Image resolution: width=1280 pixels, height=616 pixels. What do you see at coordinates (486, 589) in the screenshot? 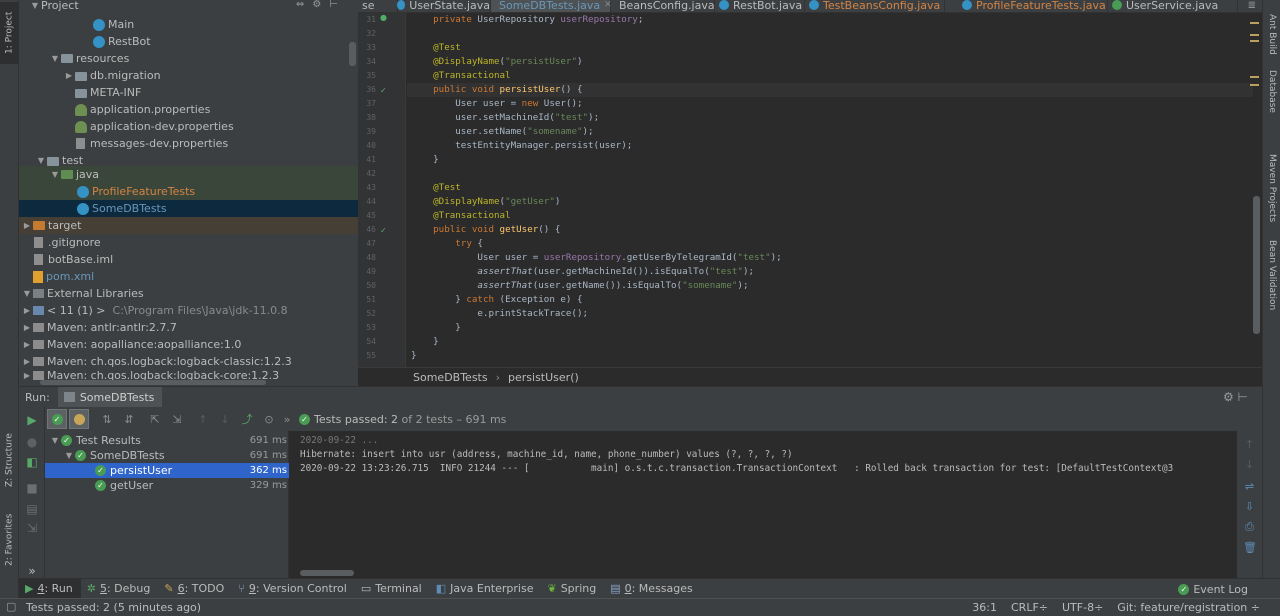
I see `tool-java-enterprise: ◧ Java Enterprise` at bounding box center [486, 589].